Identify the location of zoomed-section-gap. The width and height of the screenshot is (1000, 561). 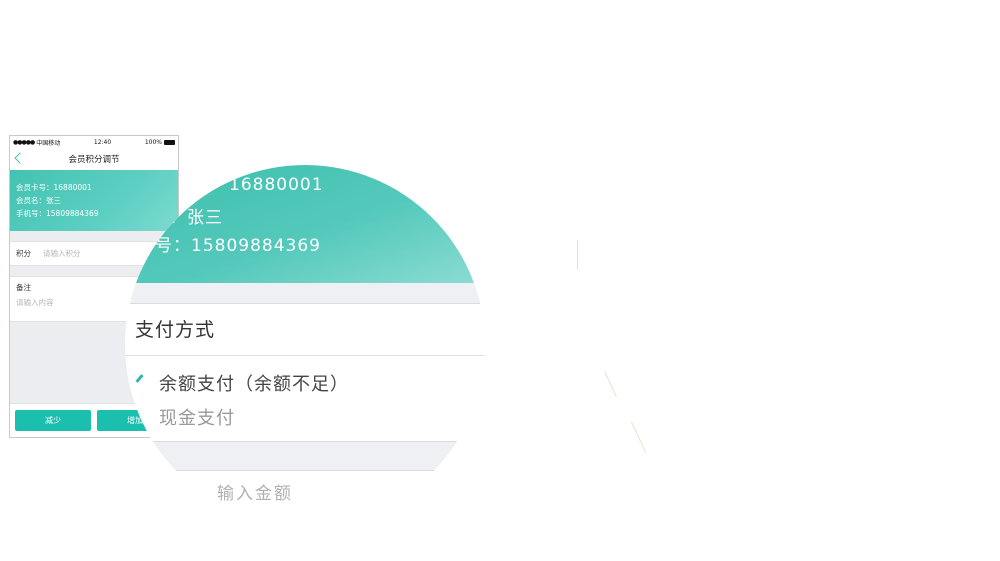
(305, 293).